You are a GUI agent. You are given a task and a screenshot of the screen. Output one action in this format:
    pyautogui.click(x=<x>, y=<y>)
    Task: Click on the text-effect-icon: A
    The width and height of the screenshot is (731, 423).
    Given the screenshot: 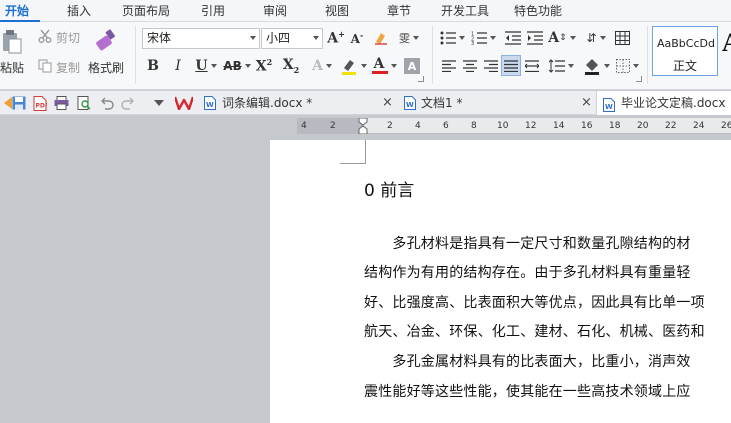 What is the action you would take?
    pyautogui.click(x=322, y=66)
    